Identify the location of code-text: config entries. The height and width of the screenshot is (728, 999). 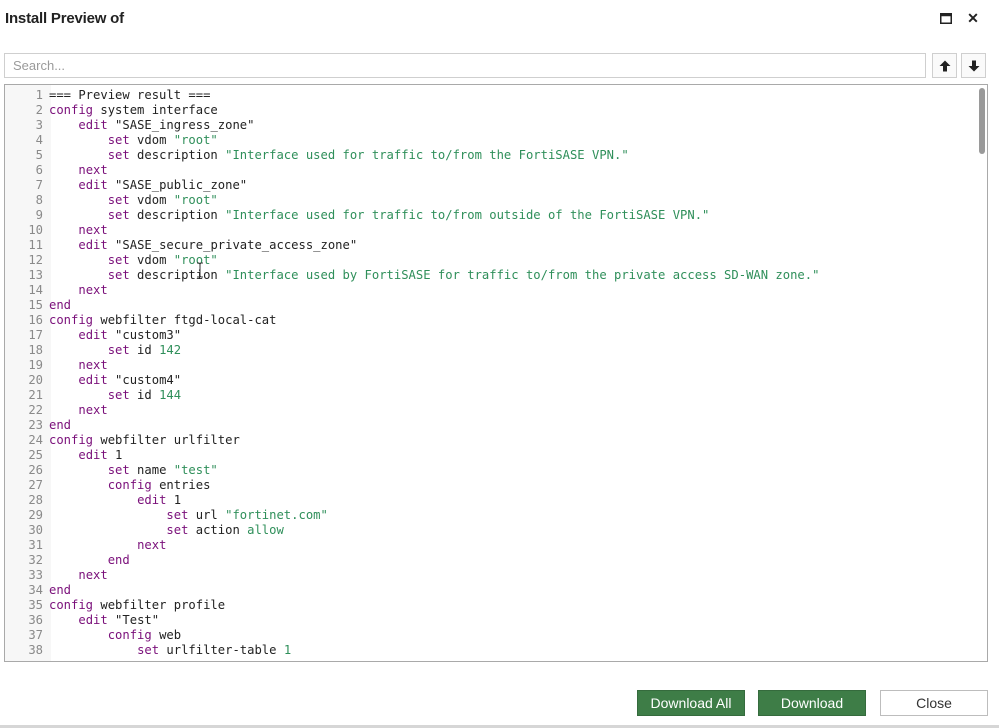
(130, 485).